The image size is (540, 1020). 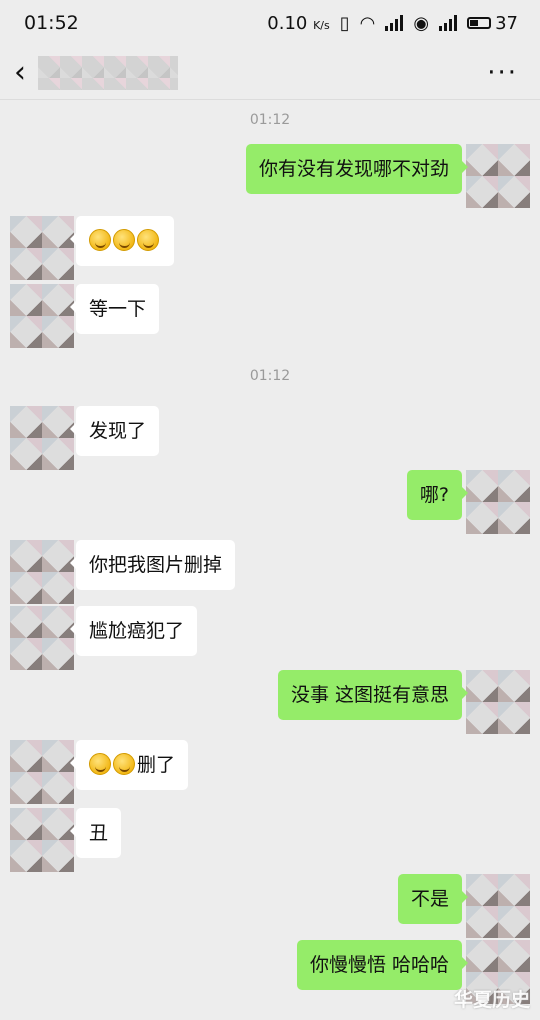 What do you see at coordinates (108, 72) in the screenshot?
I see `contact-name-blurred` at bounding box center [108, 72].